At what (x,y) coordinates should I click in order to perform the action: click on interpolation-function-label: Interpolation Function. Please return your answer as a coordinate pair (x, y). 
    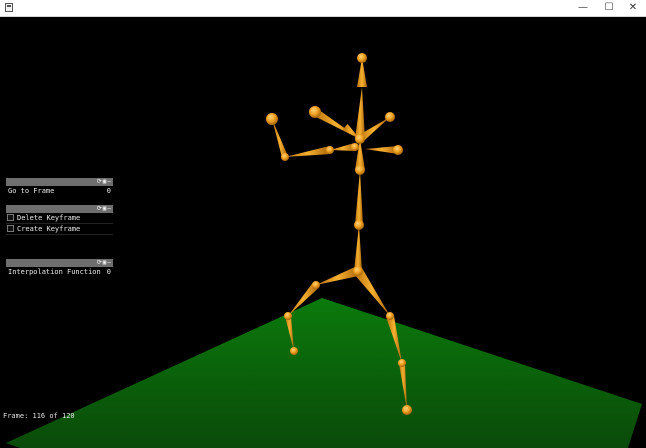
    Looking at the image, I should click on (54, 272).